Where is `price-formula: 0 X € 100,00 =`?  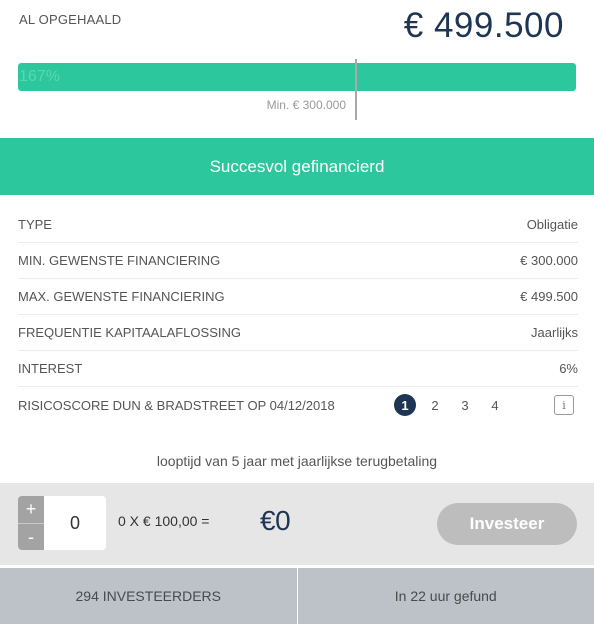 price-formula: 0 X € 100,00 = is located at coordinates (164, 521).